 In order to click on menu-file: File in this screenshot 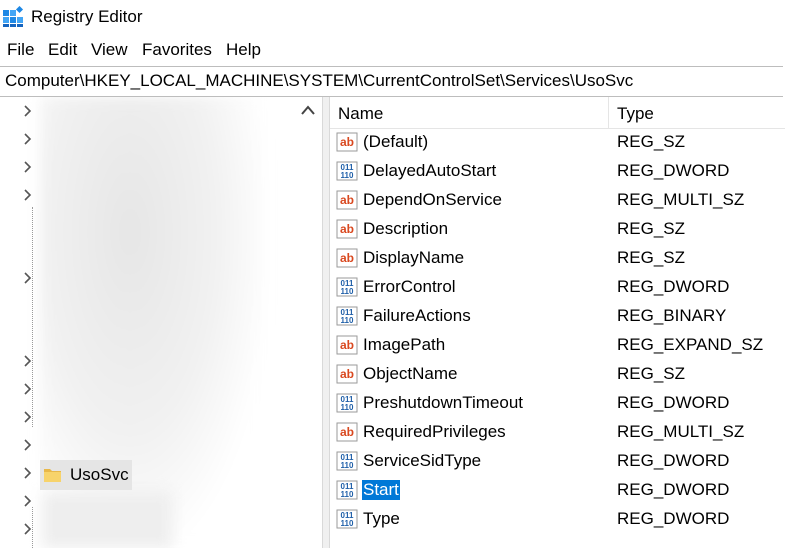, I will do `click(20, 50)`.